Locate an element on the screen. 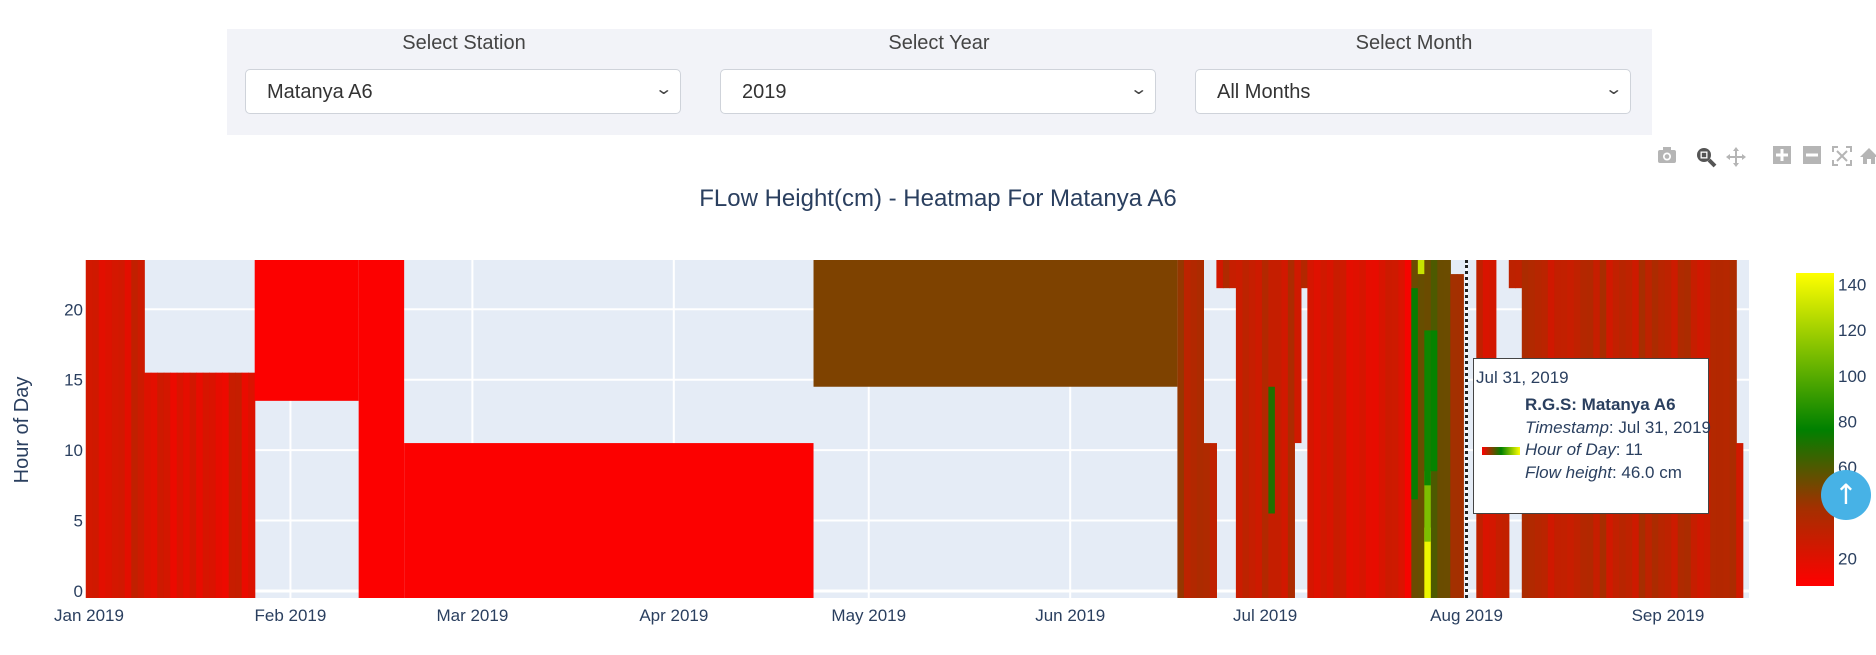 This screenshot has height=655, width=1876. hover-spike-line is located at coordinates (1466, 429).